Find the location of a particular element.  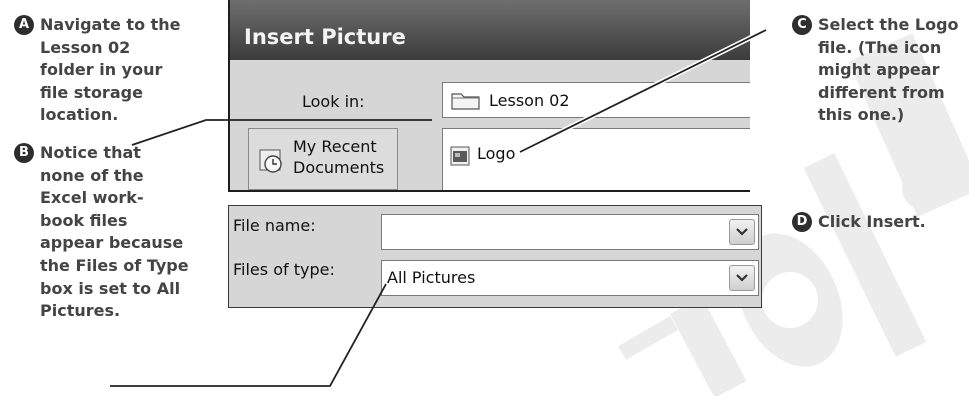

files-of-type-combo: All Pictures is located at coordinates (570, 278).